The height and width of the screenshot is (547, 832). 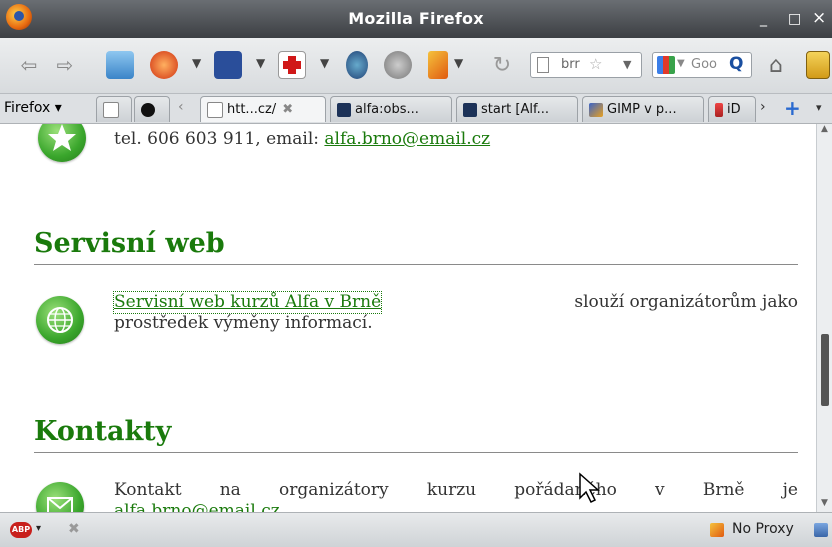 What do you see at coordinates (33, 108) in the screenshot?
I see `firefox-menu-button: Firefox ▾` at bounding box center [33, 108].